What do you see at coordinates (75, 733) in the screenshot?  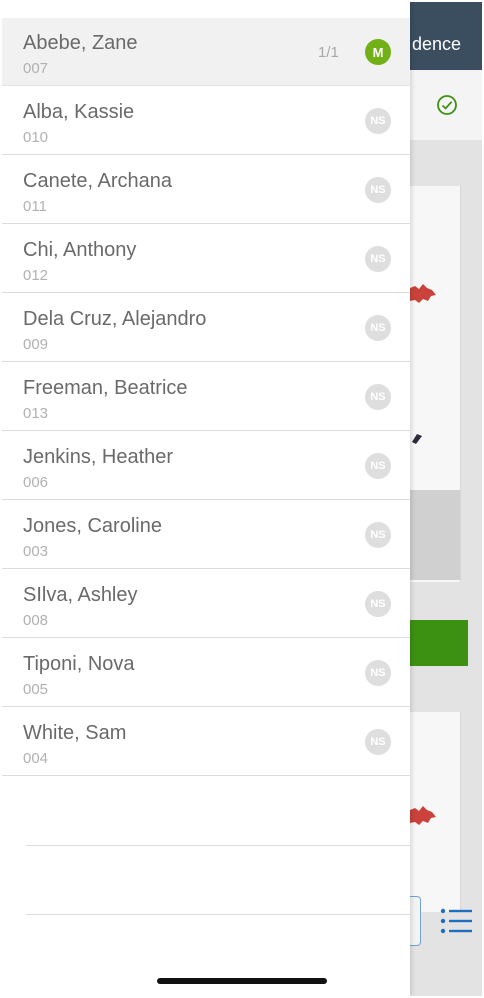 I see `student-name: White, Sam` at bounding box center [75, 733].